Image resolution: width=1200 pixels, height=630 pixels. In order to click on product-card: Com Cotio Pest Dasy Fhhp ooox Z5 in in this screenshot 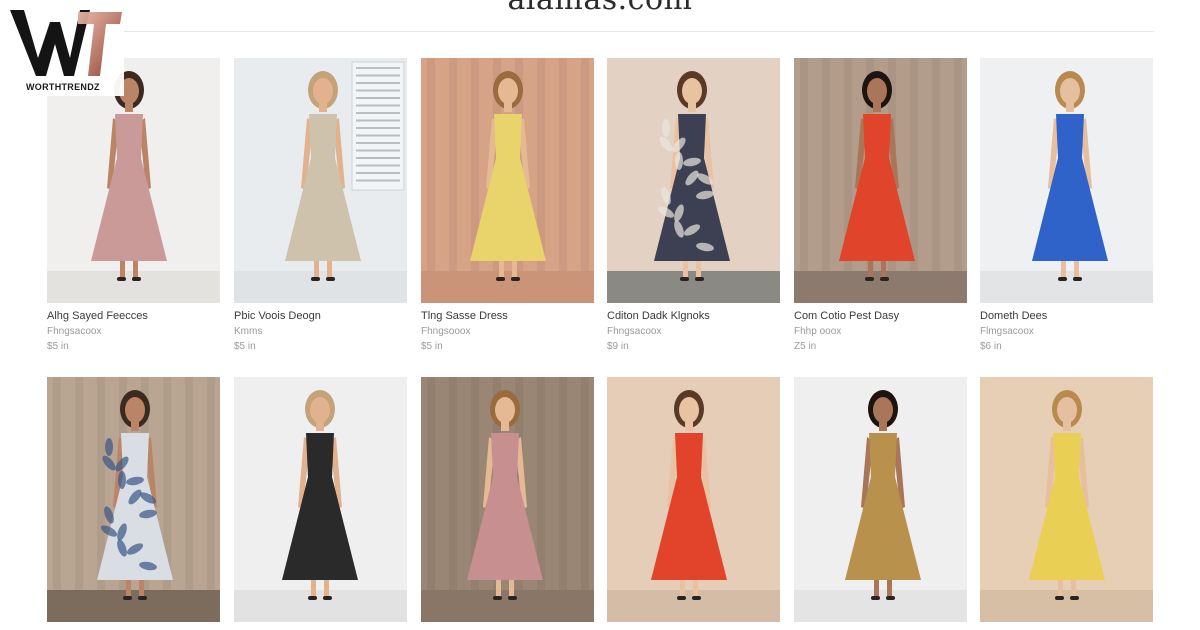, I will do `click(880, 205)`.